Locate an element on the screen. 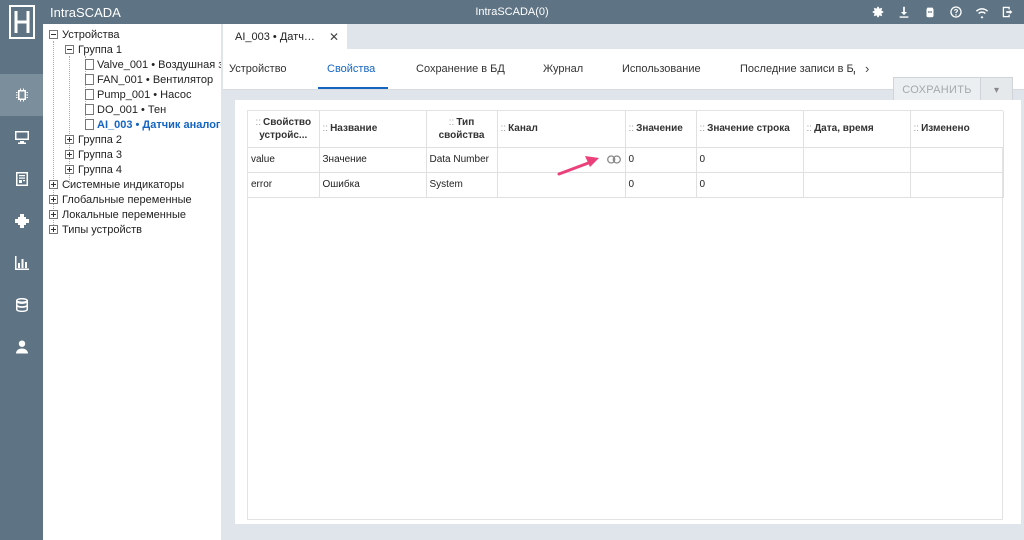  column-header-label: Свойство is located at coordinates (287, 122).